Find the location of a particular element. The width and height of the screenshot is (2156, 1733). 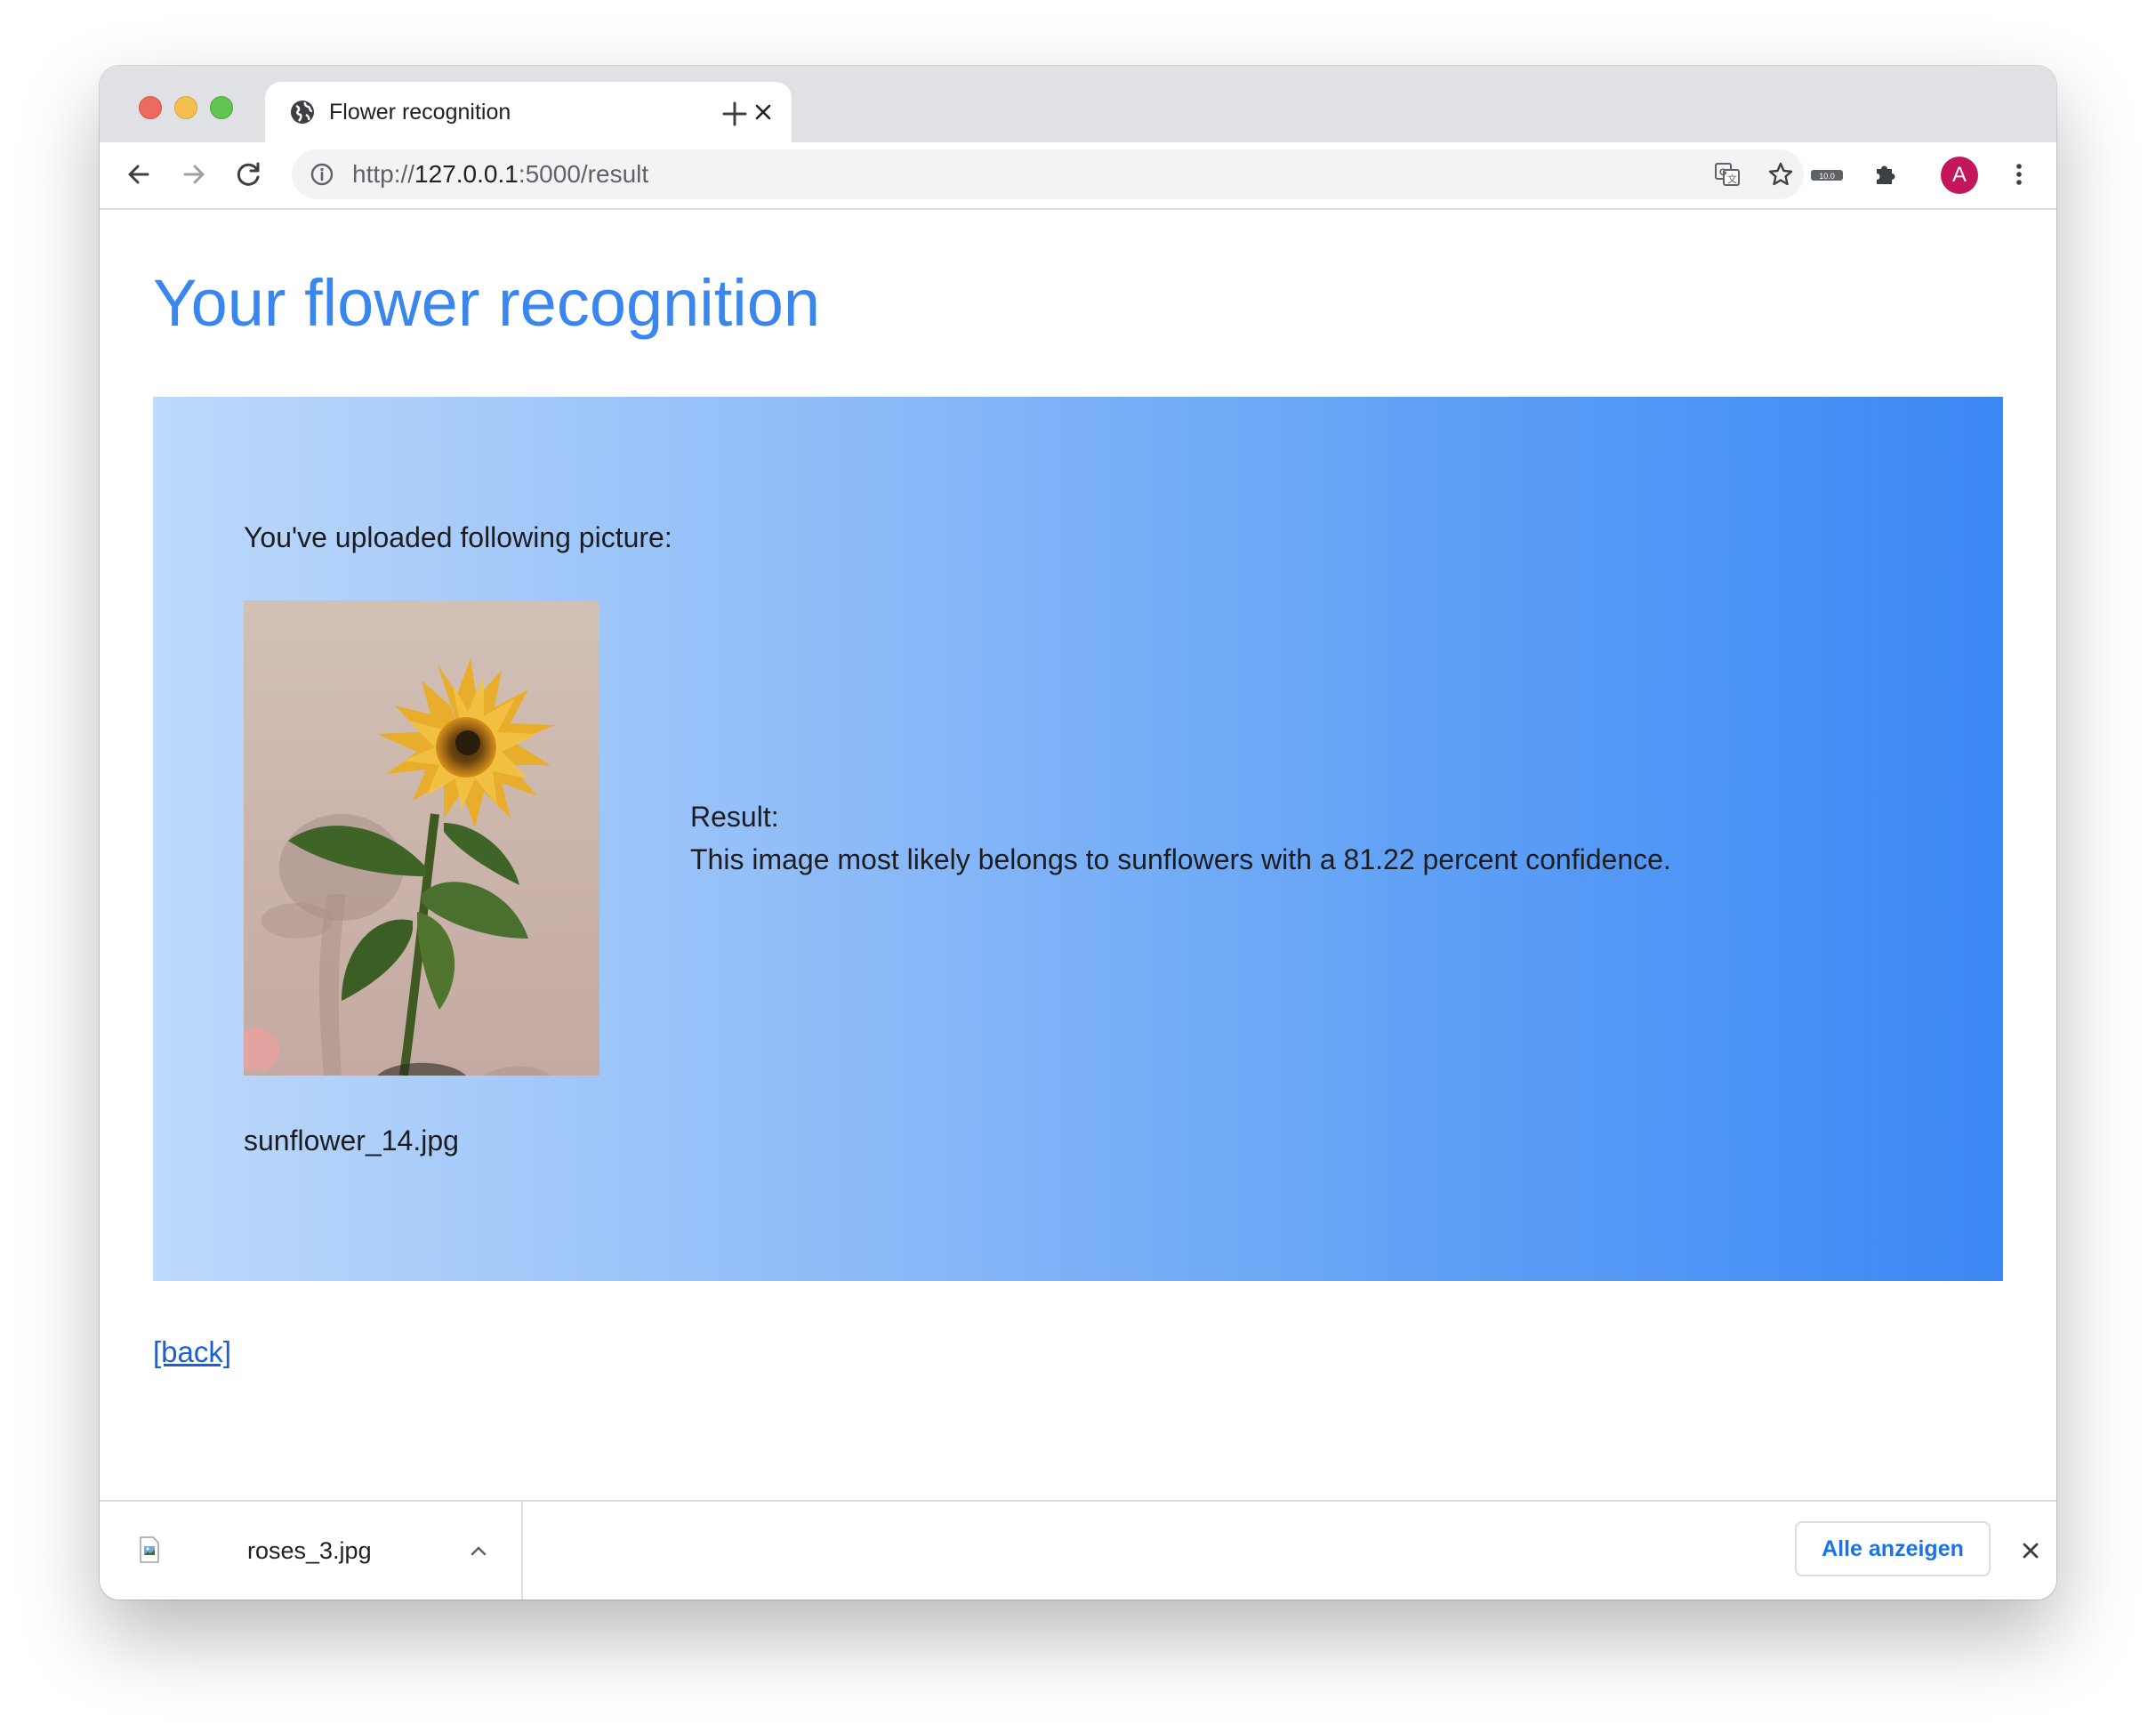

url-text: http://127.0.0.1:5000/result is located at coordinates (501, 174).